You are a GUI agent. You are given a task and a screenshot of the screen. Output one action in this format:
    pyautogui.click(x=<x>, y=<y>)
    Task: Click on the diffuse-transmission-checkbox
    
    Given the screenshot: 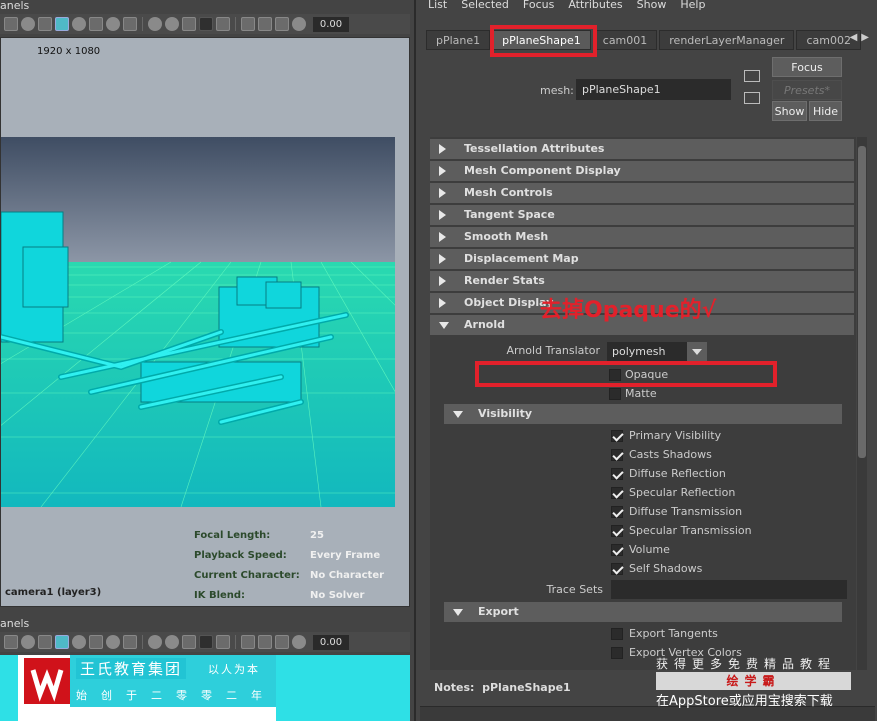 What is the action you would take?
    pyautogui.click(x=617, y=512)
    